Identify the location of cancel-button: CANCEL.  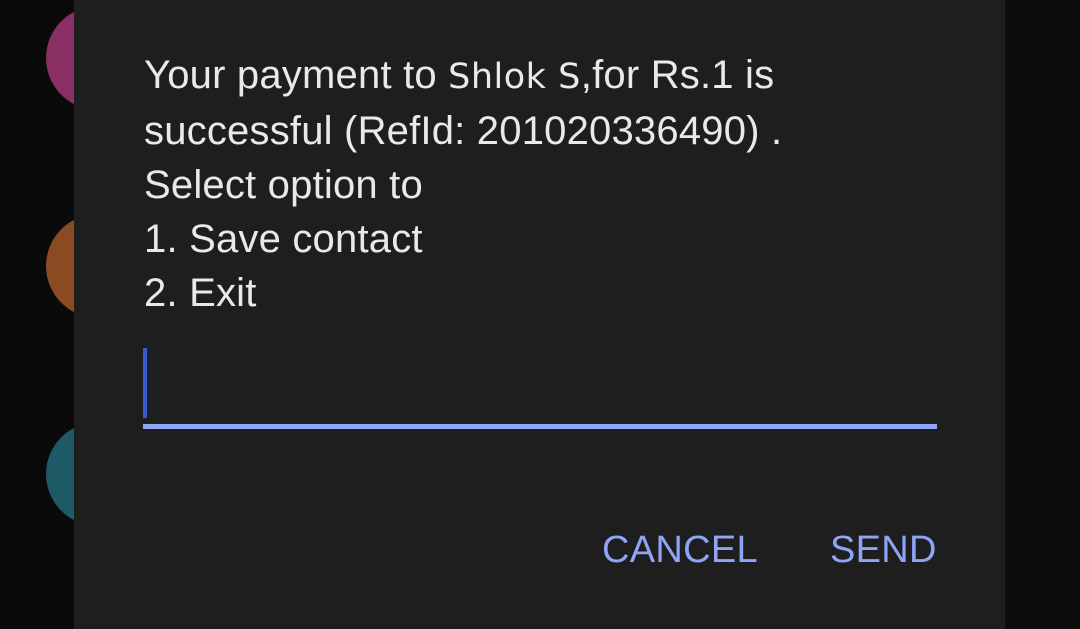
(680, 550).